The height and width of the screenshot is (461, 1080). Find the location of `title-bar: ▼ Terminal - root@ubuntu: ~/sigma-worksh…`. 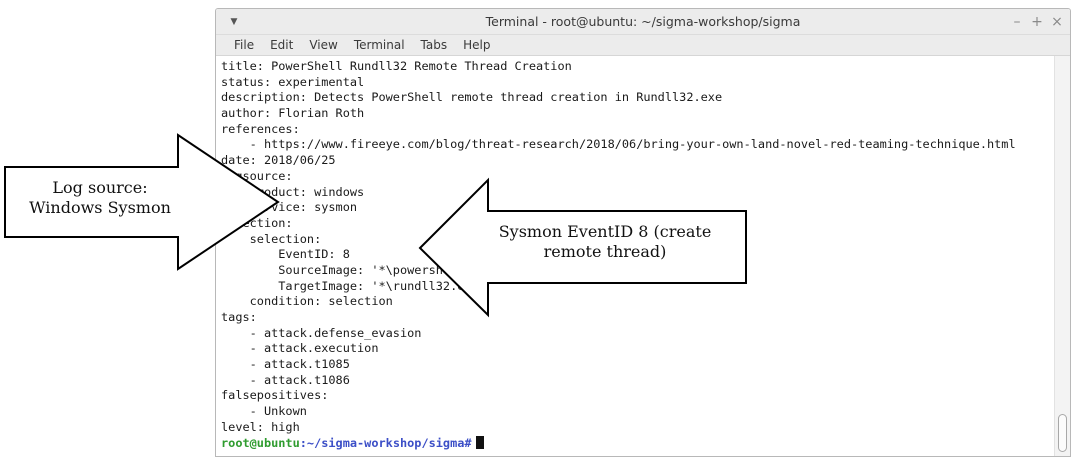

title-bar: ▼ Terminal - root@ubuntu: ~/sigma-worksh… is located at coordinates (643, 22).